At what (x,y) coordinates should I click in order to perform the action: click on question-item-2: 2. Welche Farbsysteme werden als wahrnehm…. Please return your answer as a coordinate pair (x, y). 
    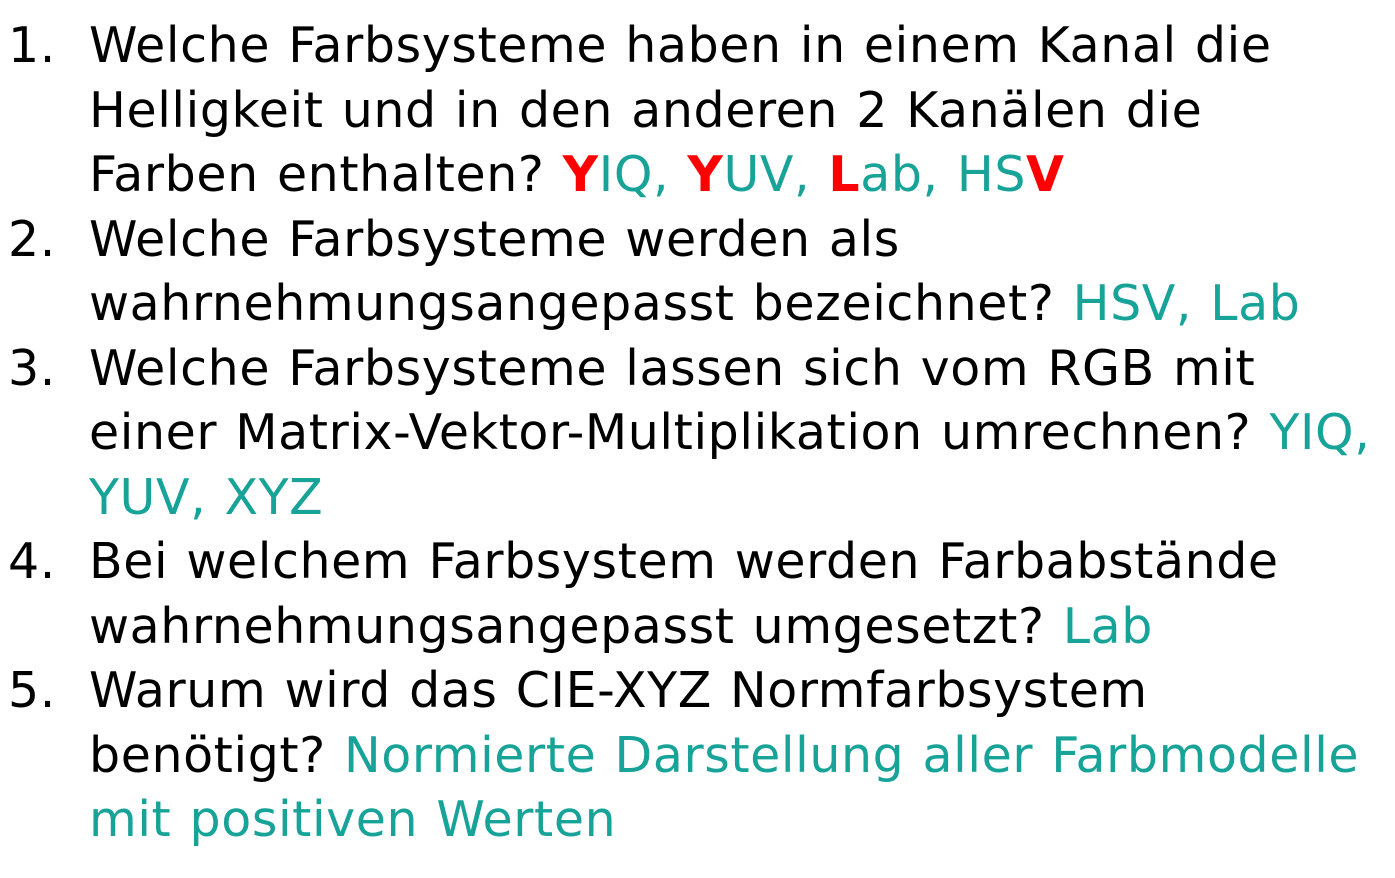
    Looking at the image, I should click on (695, 272).